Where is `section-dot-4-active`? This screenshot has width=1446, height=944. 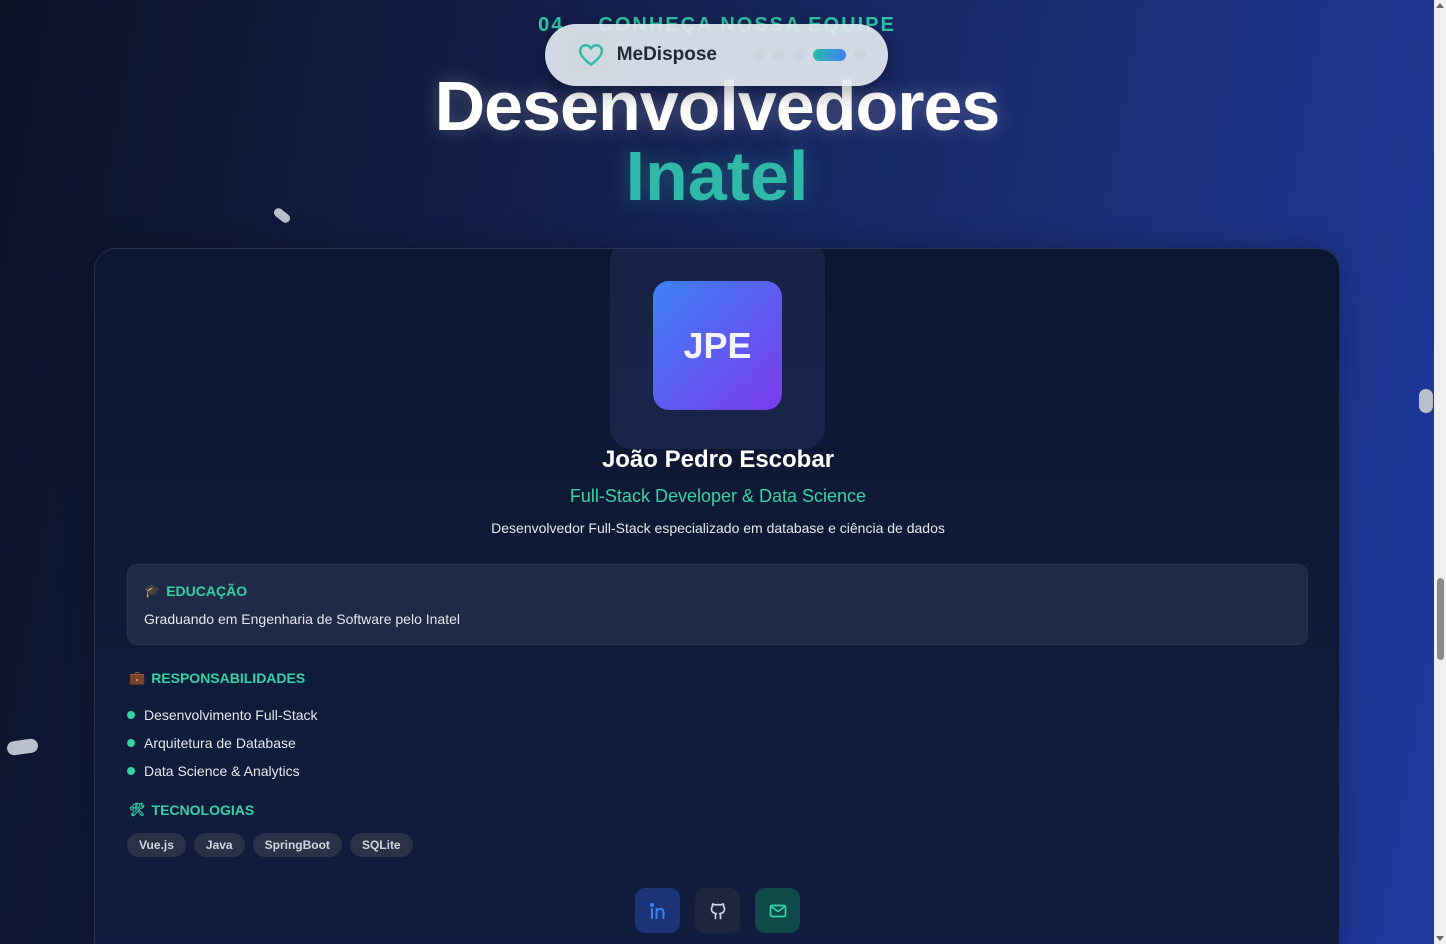 section-dot-4-active is located at coordinates (829, 55).